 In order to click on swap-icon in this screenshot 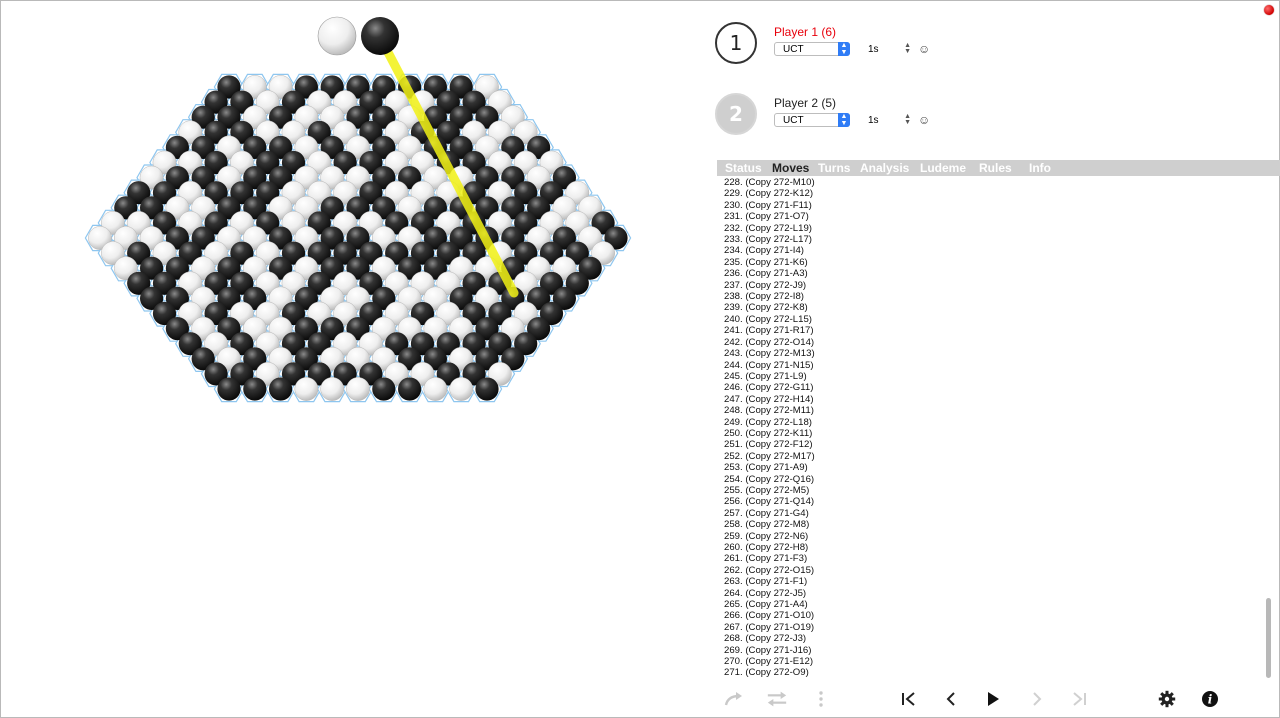, I will do `click(777, 699)`.